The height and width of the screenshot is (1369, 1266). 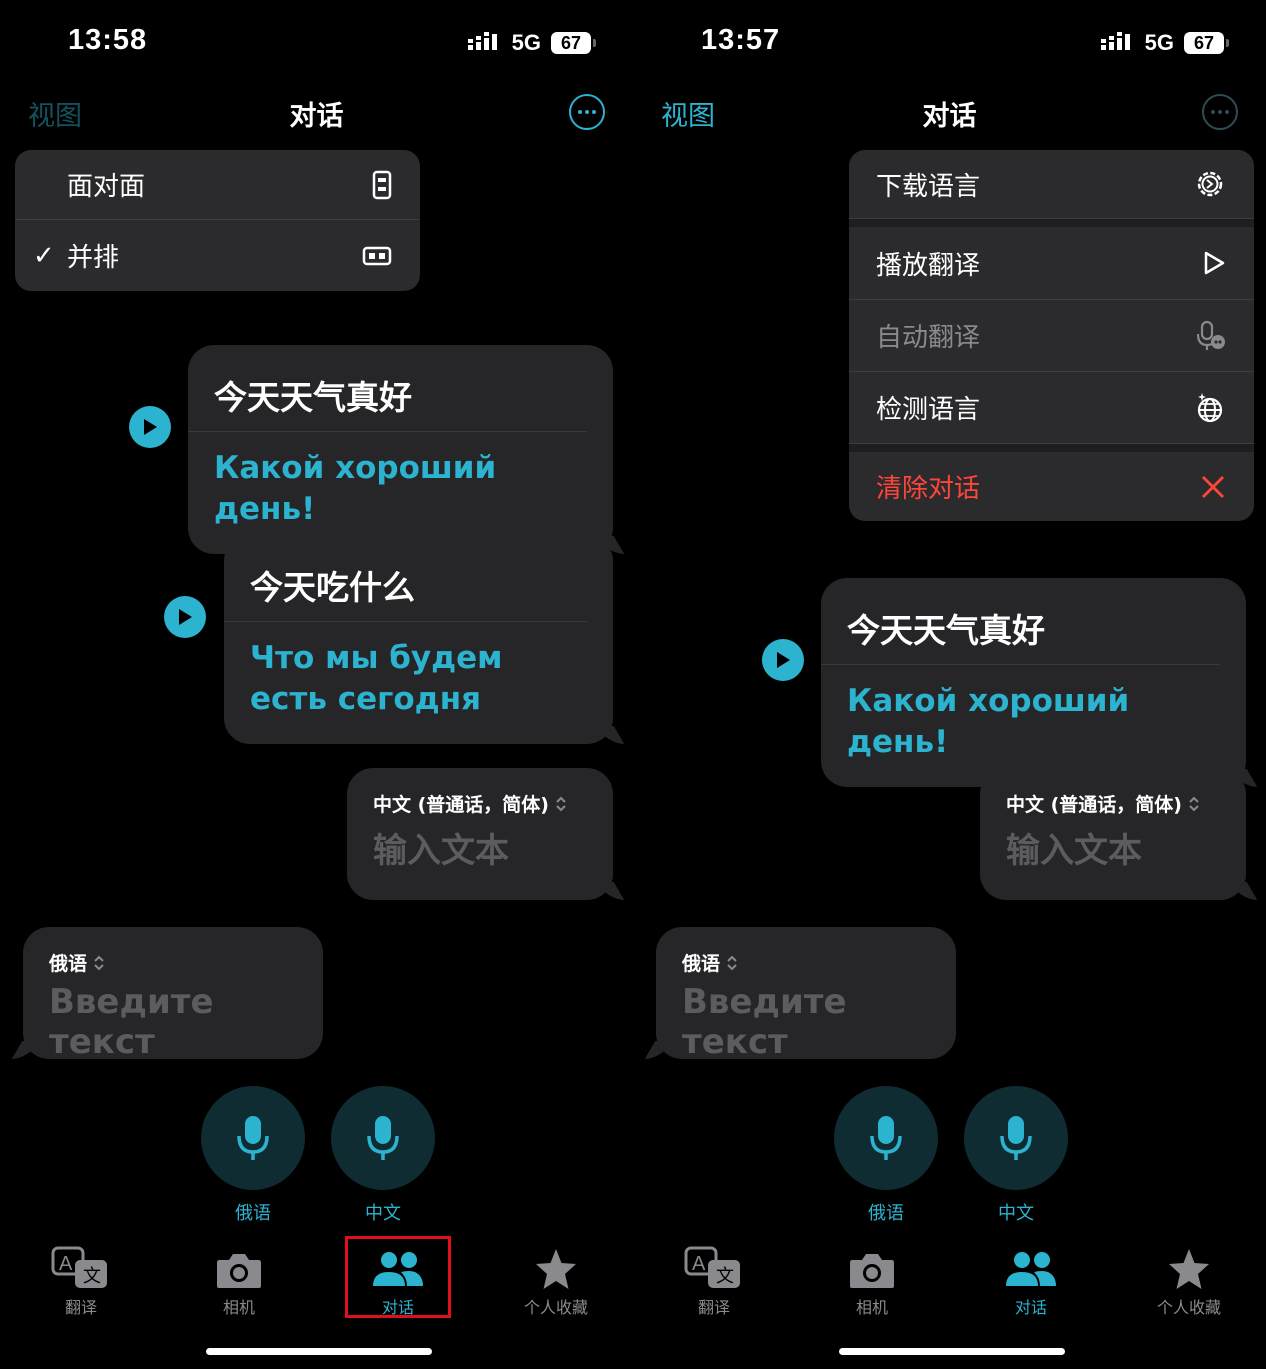 I want to click on tab-conversation: 对话, so click(x=1031, y=1279).